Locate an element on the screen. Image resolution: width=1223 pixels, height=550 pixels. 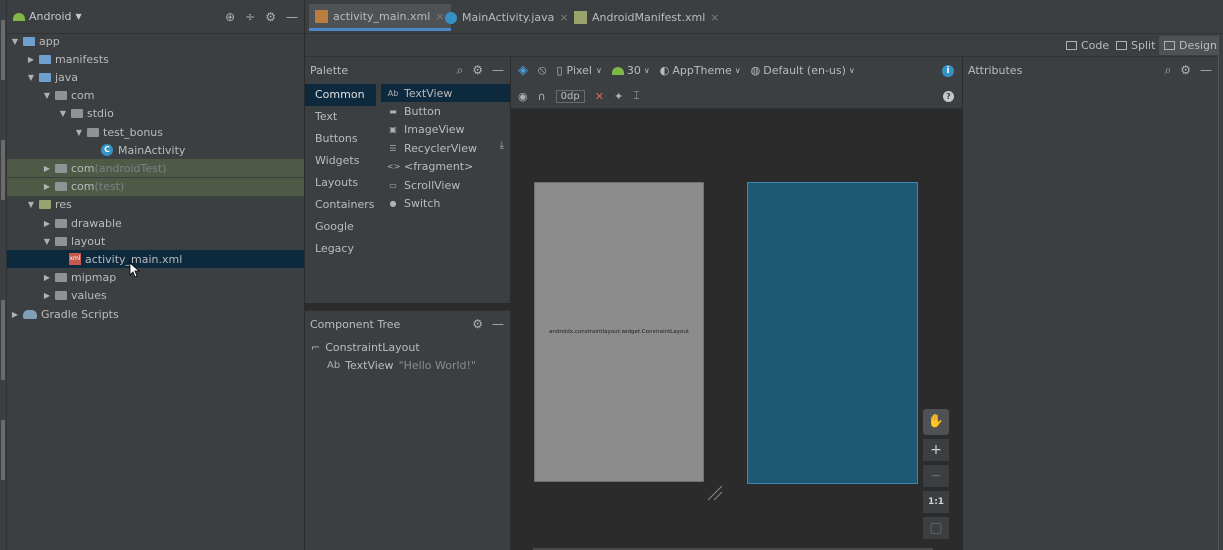
close-icon: × is located at coordinates (714, 17).